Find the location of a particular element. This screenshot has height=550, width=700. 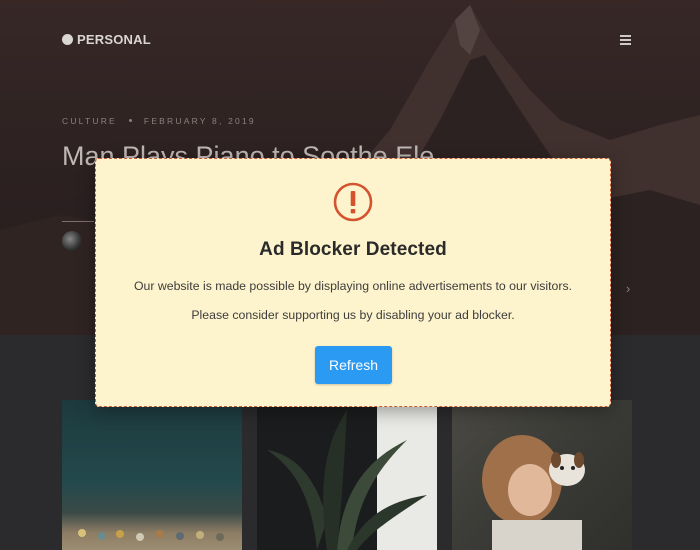

modal-title: Ad Blocker Detected is located at coordinates (353, 249).